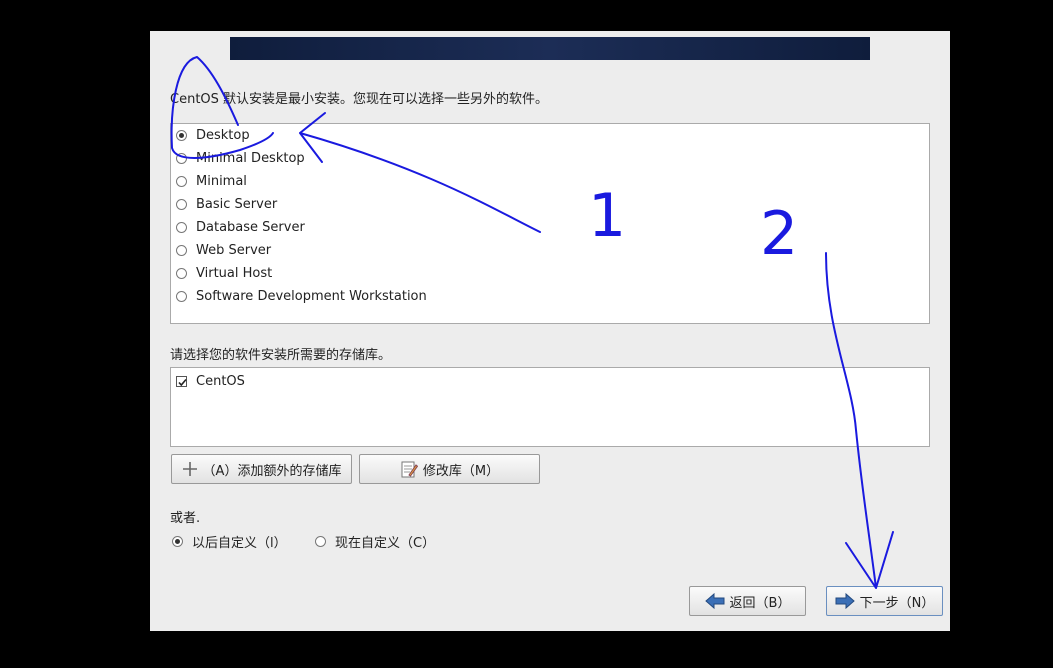 The height and width of the screenshot is (668, 1053). I want to click on arrow-left-icon, so click(714, 601).